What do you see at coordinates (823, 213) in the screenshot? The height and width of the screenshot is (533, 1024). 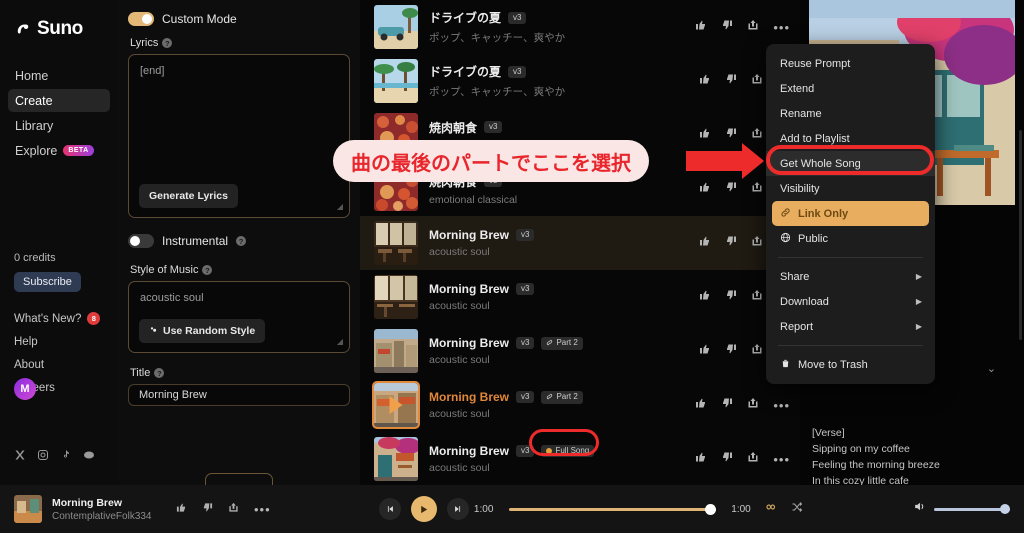 I see `menu-item-label: Link Only` at bounding box center [823, 213].